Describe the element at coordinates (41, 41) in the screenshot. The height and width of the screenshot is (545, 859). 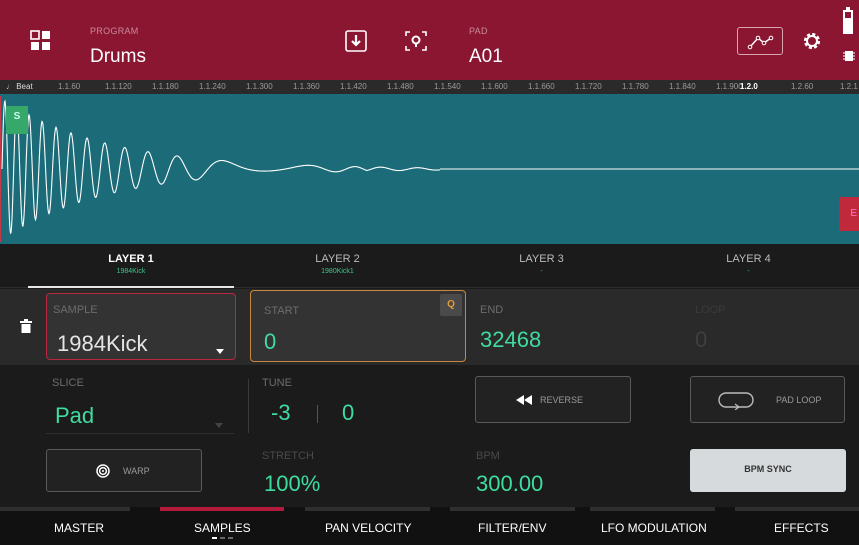
I see `grid-icon` at that location.